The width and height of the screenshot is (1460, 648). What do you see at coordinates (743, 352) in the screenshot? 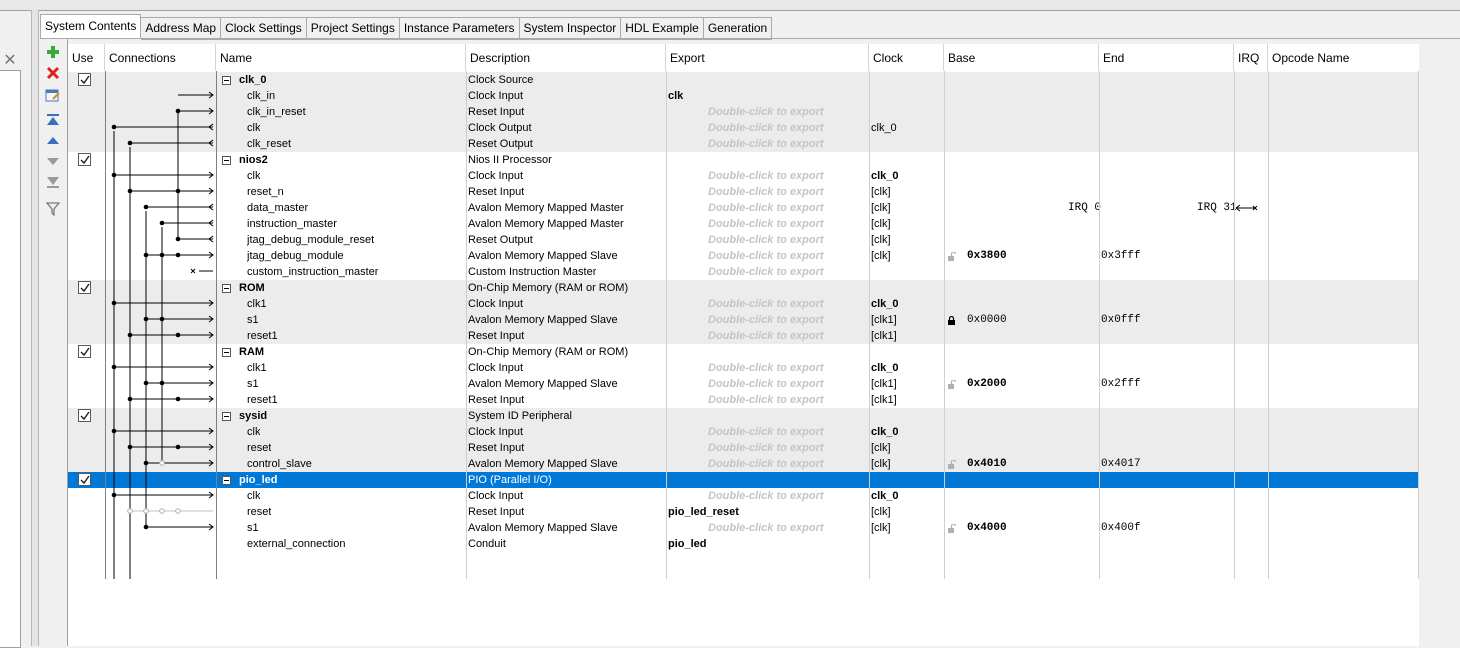
I see `component-row: RAM On-Chip Memory (RAM or ROM)` at bounding box center [743, 352].